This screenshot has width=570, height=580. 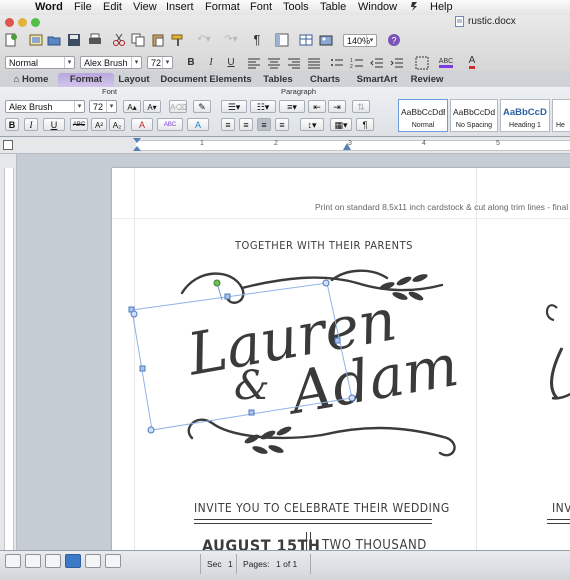 I want to click on phonetic-guide-icon: ✎, so click(x=202, y=106).